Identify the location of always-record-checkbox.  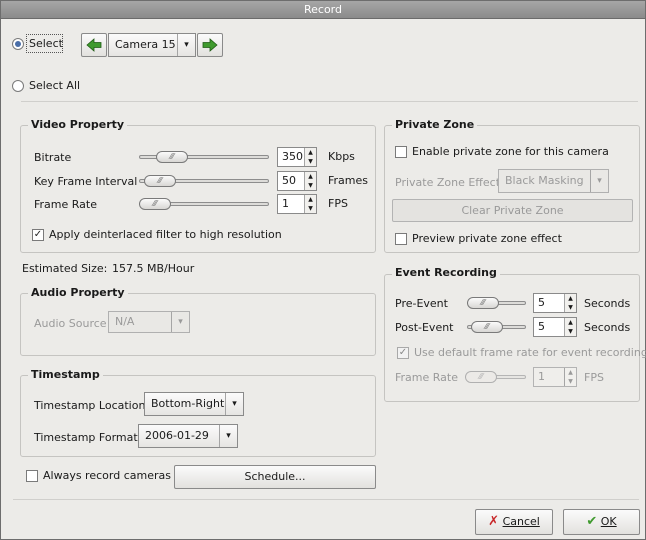
(32, 476).